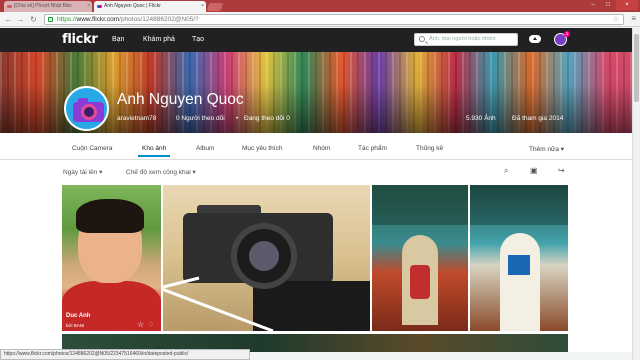 The height and width of the screenshot is (360, 640). I want to click on tab-muc-yeu-thich: Mục yêu thích, so click(262, 148).